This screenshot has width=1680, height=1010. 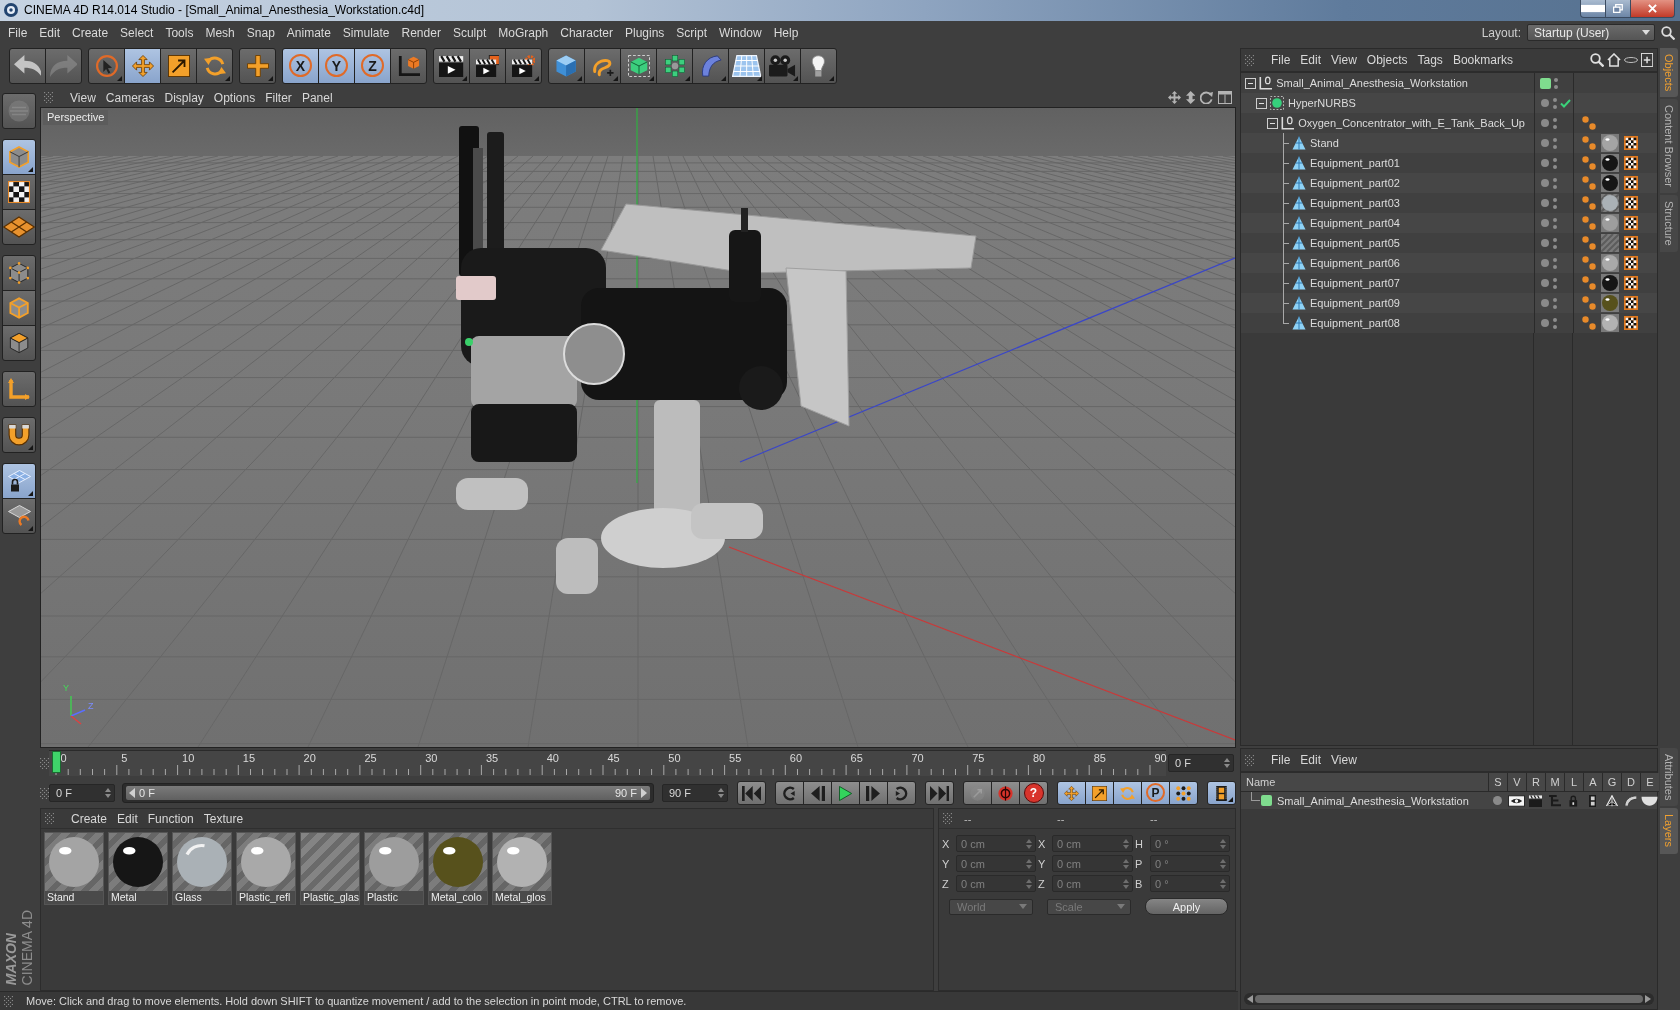 What do you see at coordinates (458, 868) in the screenshot?
I see `material-swatch: Metal_colo` at bounding box center [458, 868].